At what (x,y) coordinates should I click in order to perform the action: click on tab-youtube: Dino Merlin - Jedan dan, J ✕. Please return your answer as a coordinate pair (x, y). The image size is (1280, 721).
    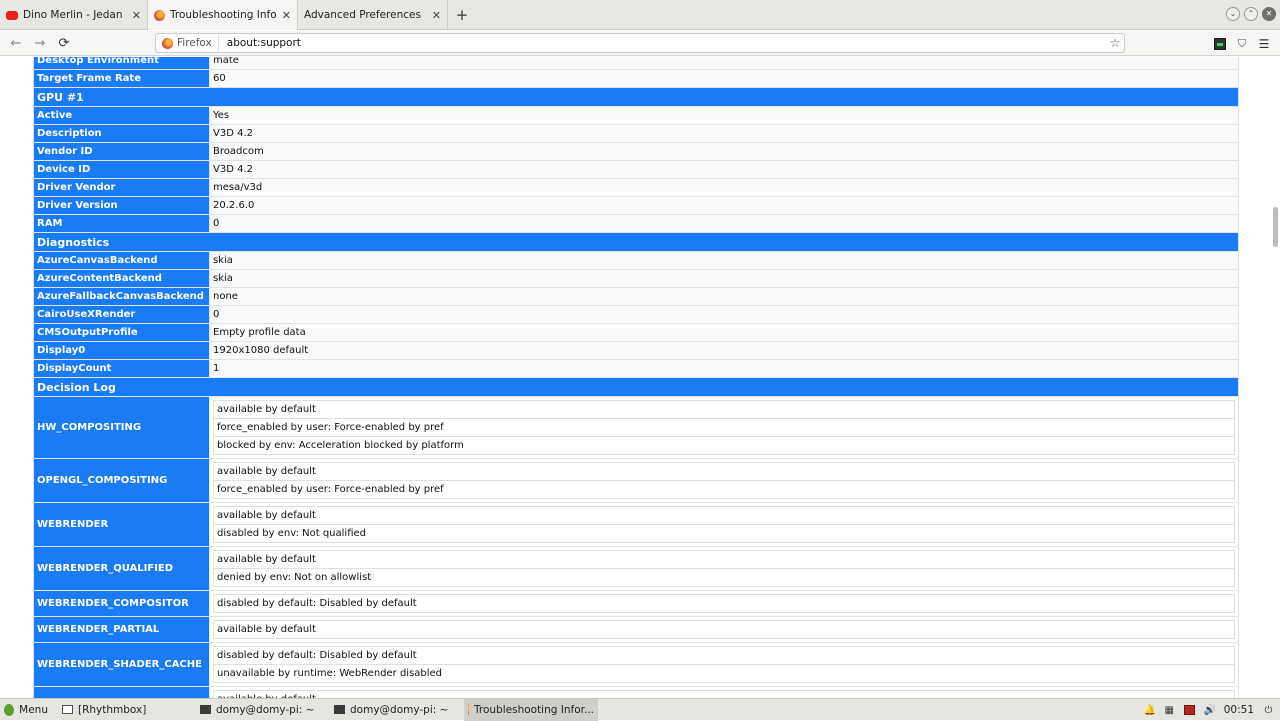
    Looking at the image, I should click on (74, 15).